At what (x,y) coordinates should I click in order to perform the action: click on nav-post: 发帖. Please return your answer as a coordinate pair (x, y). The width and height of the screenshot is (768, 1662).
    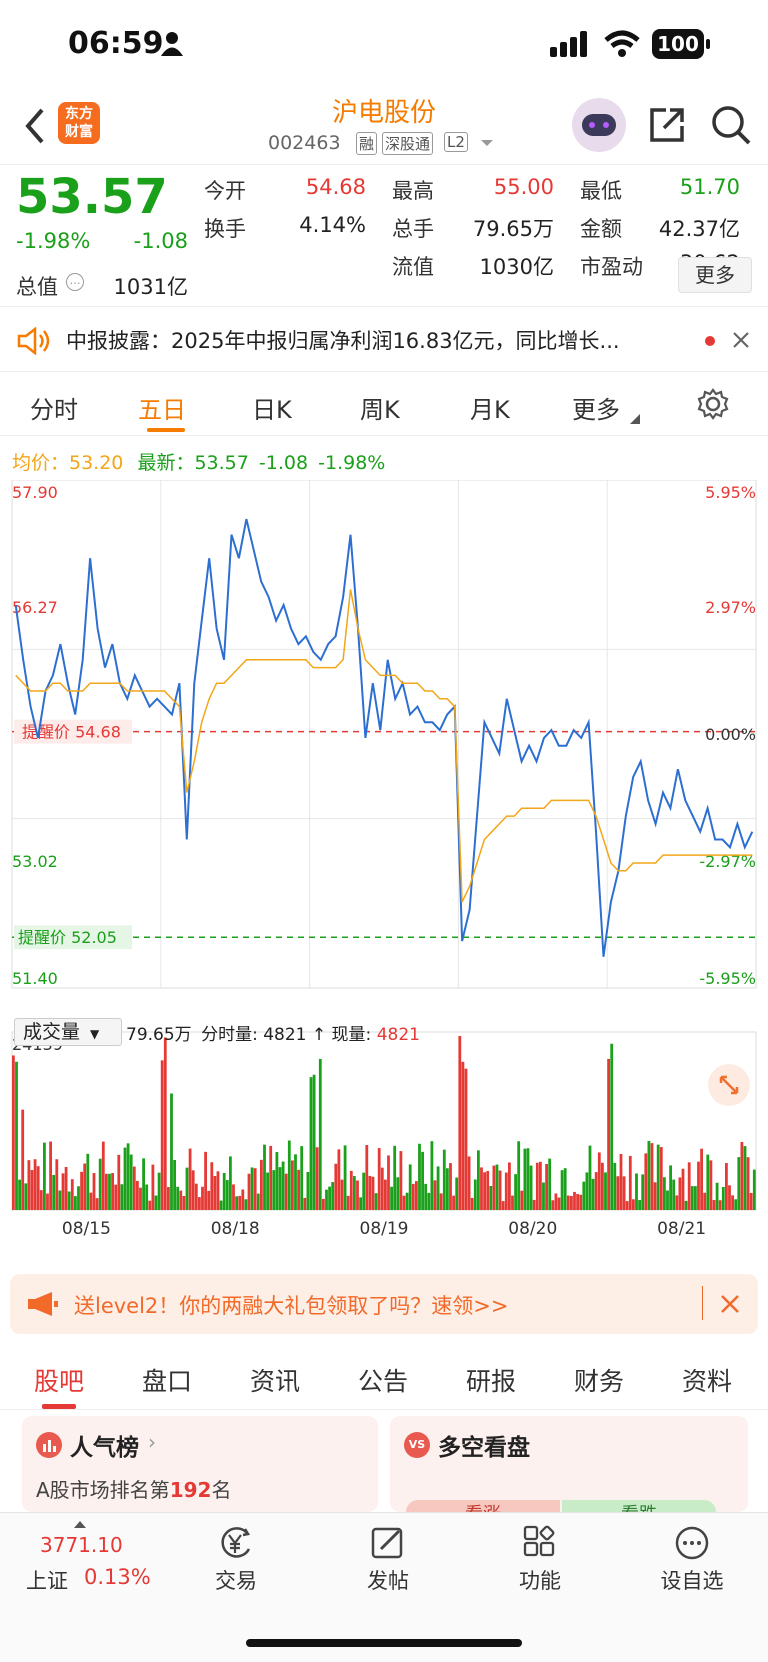
    Looking at the image, I should click on (388, 1560).